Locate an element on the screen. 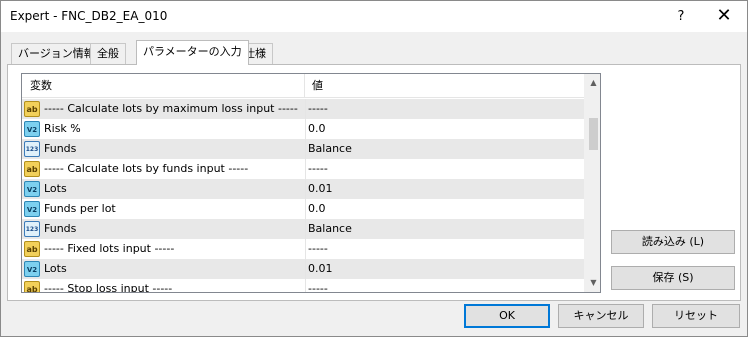 Image resolution: width=748 pixels, height=337 pixels. close-icon: ✕ is located at coordinates (724, 16).